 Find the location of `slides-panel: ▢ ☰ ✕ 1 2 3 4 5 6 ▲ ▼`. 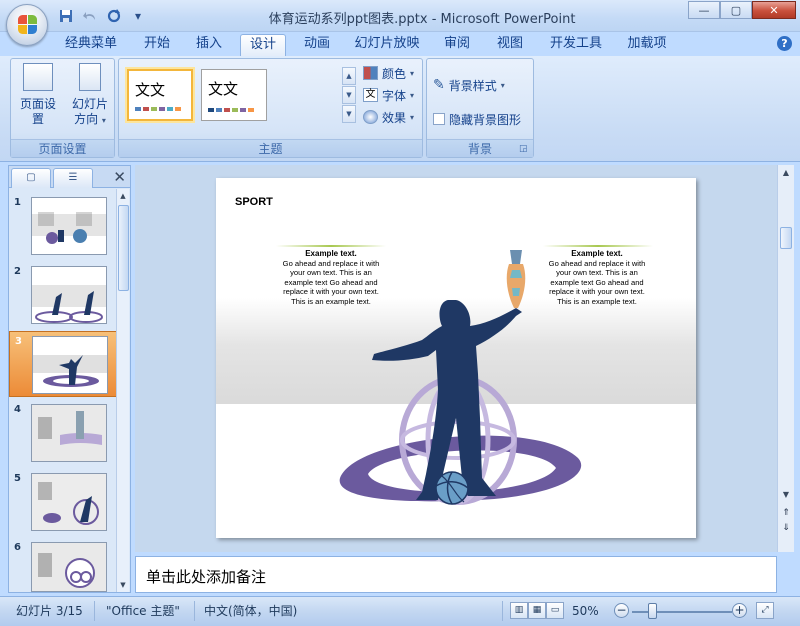

slides-panel: ▢ ☰ ✕ 1 2 3 4 5 6 ▲ ▼ is located at coordinates (69, 379).